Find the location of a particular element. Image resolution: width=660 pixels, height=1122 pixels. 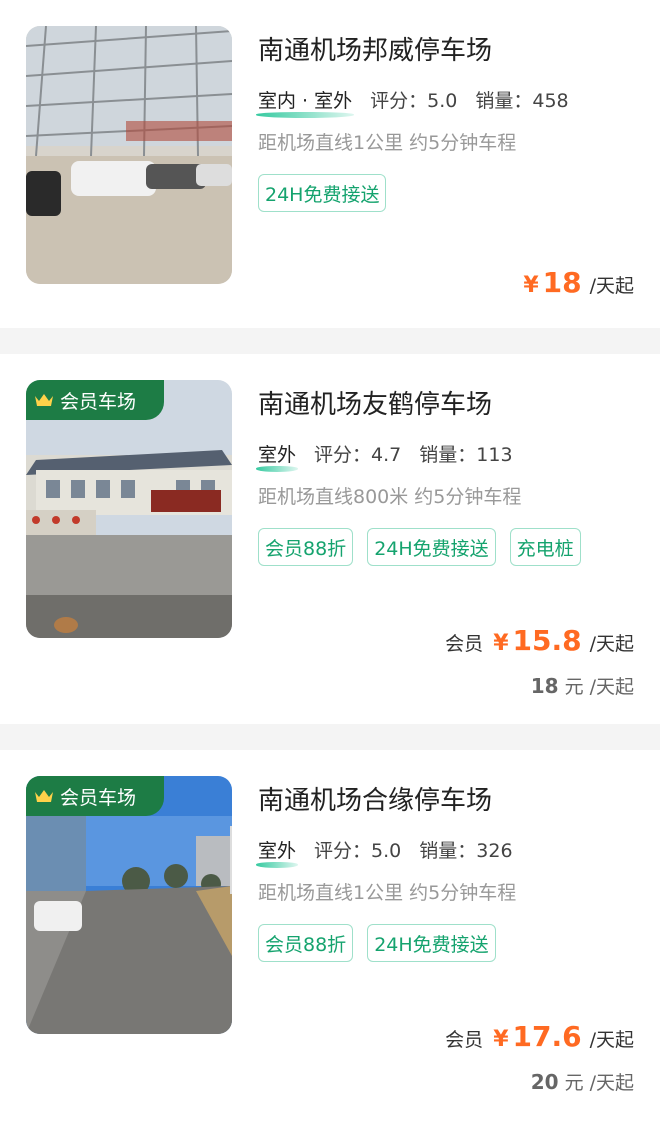

price-amount: 15.8 is located at coordinates (547, 640).